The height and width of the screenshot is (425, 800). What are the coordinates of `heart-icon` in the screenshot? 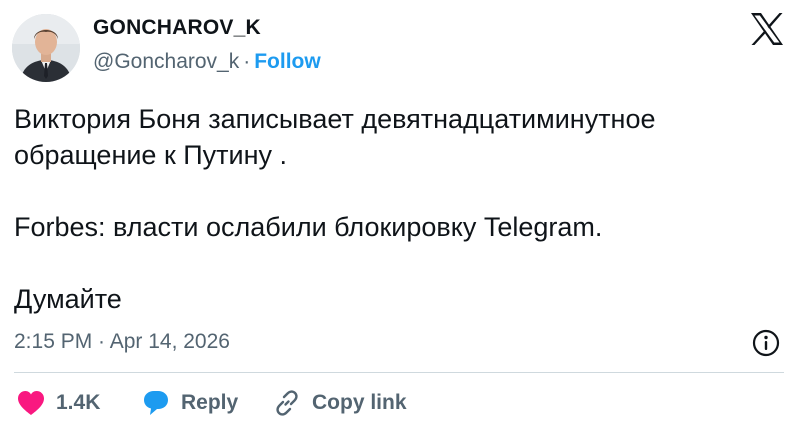 It's located at (31, 403).